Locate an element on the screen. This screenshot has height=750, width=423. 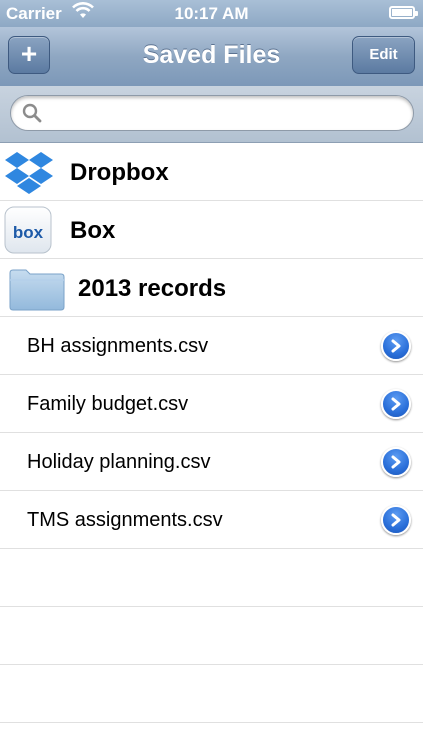
list-item-label: 2013 records is located at coordinates (152, 288).